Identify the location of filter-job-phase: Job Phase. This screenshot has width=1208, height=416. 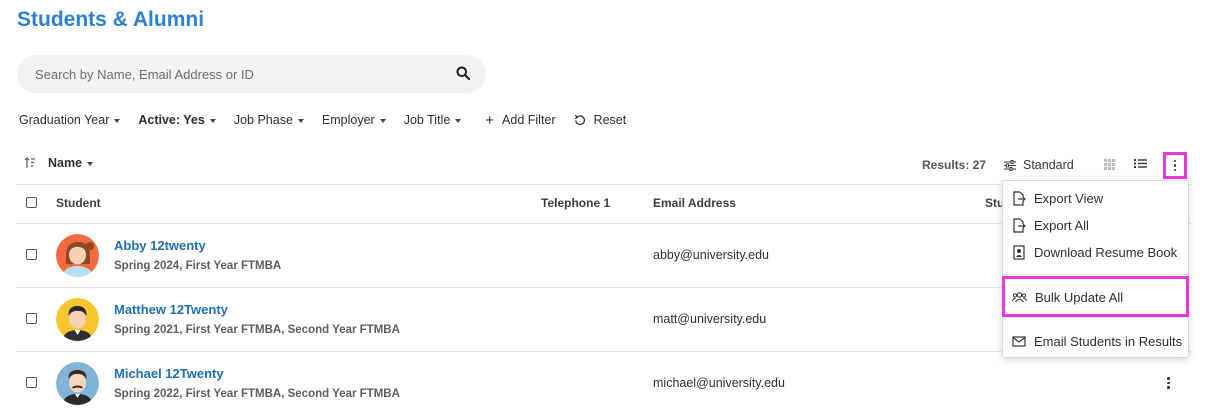
(269, 120).